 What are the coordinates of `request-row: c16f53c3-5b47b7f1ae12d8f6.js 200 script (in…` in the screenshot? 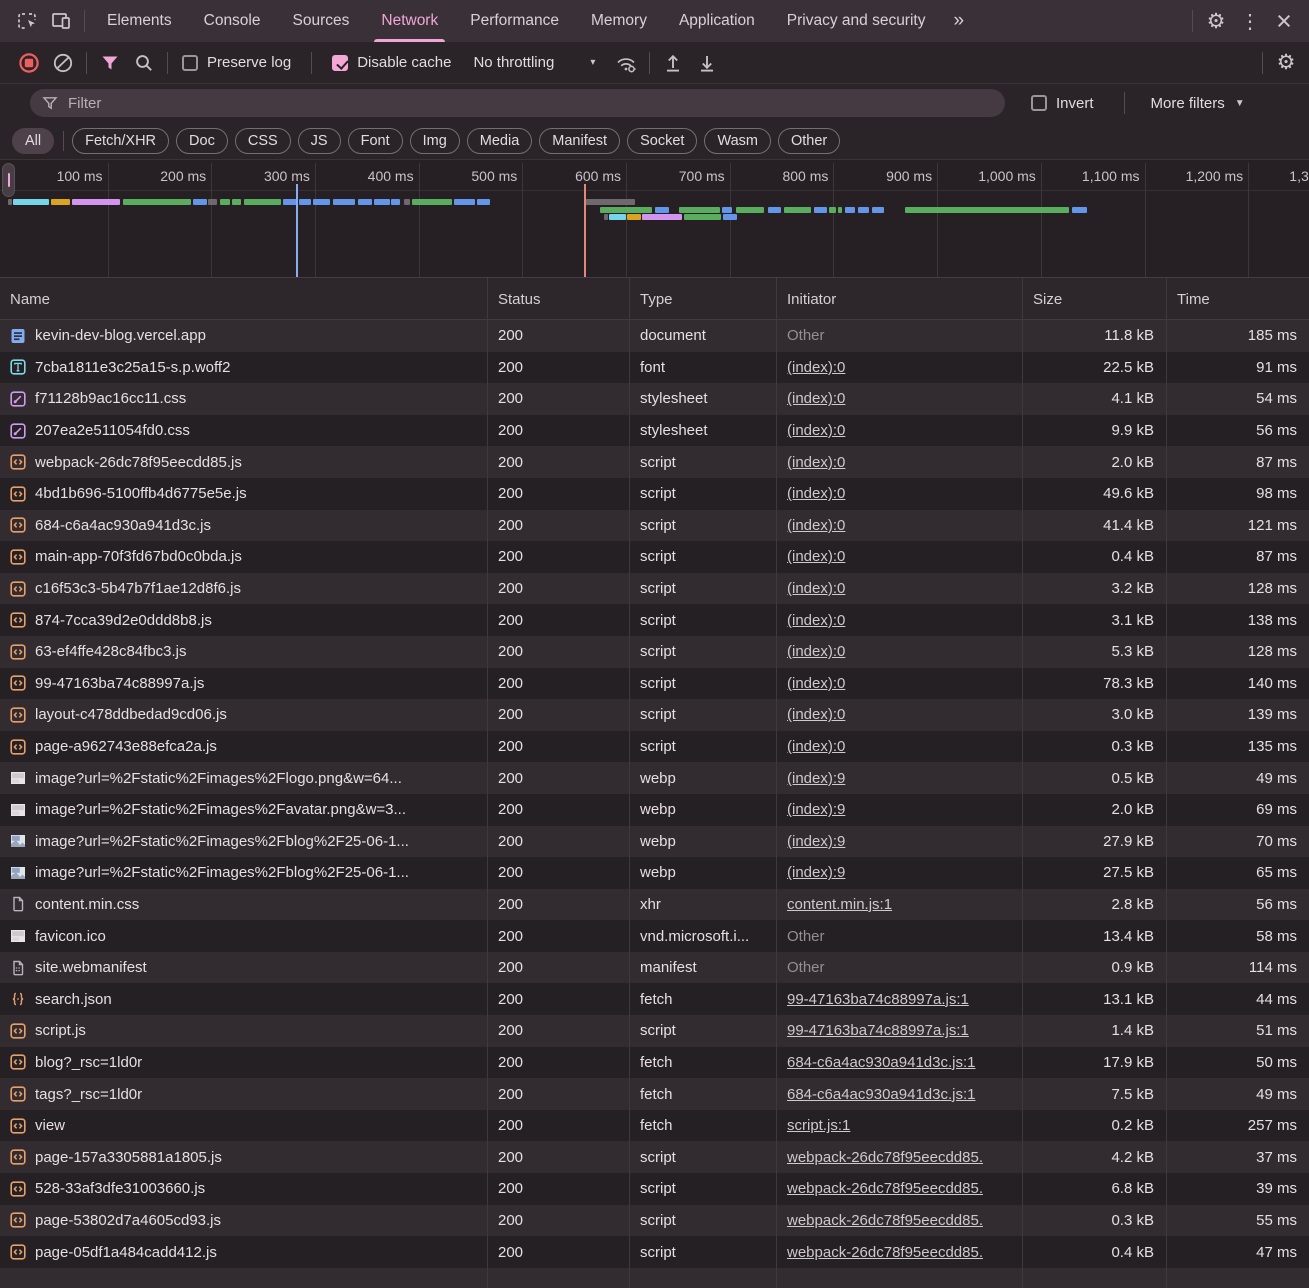 It's located at (654, 588).